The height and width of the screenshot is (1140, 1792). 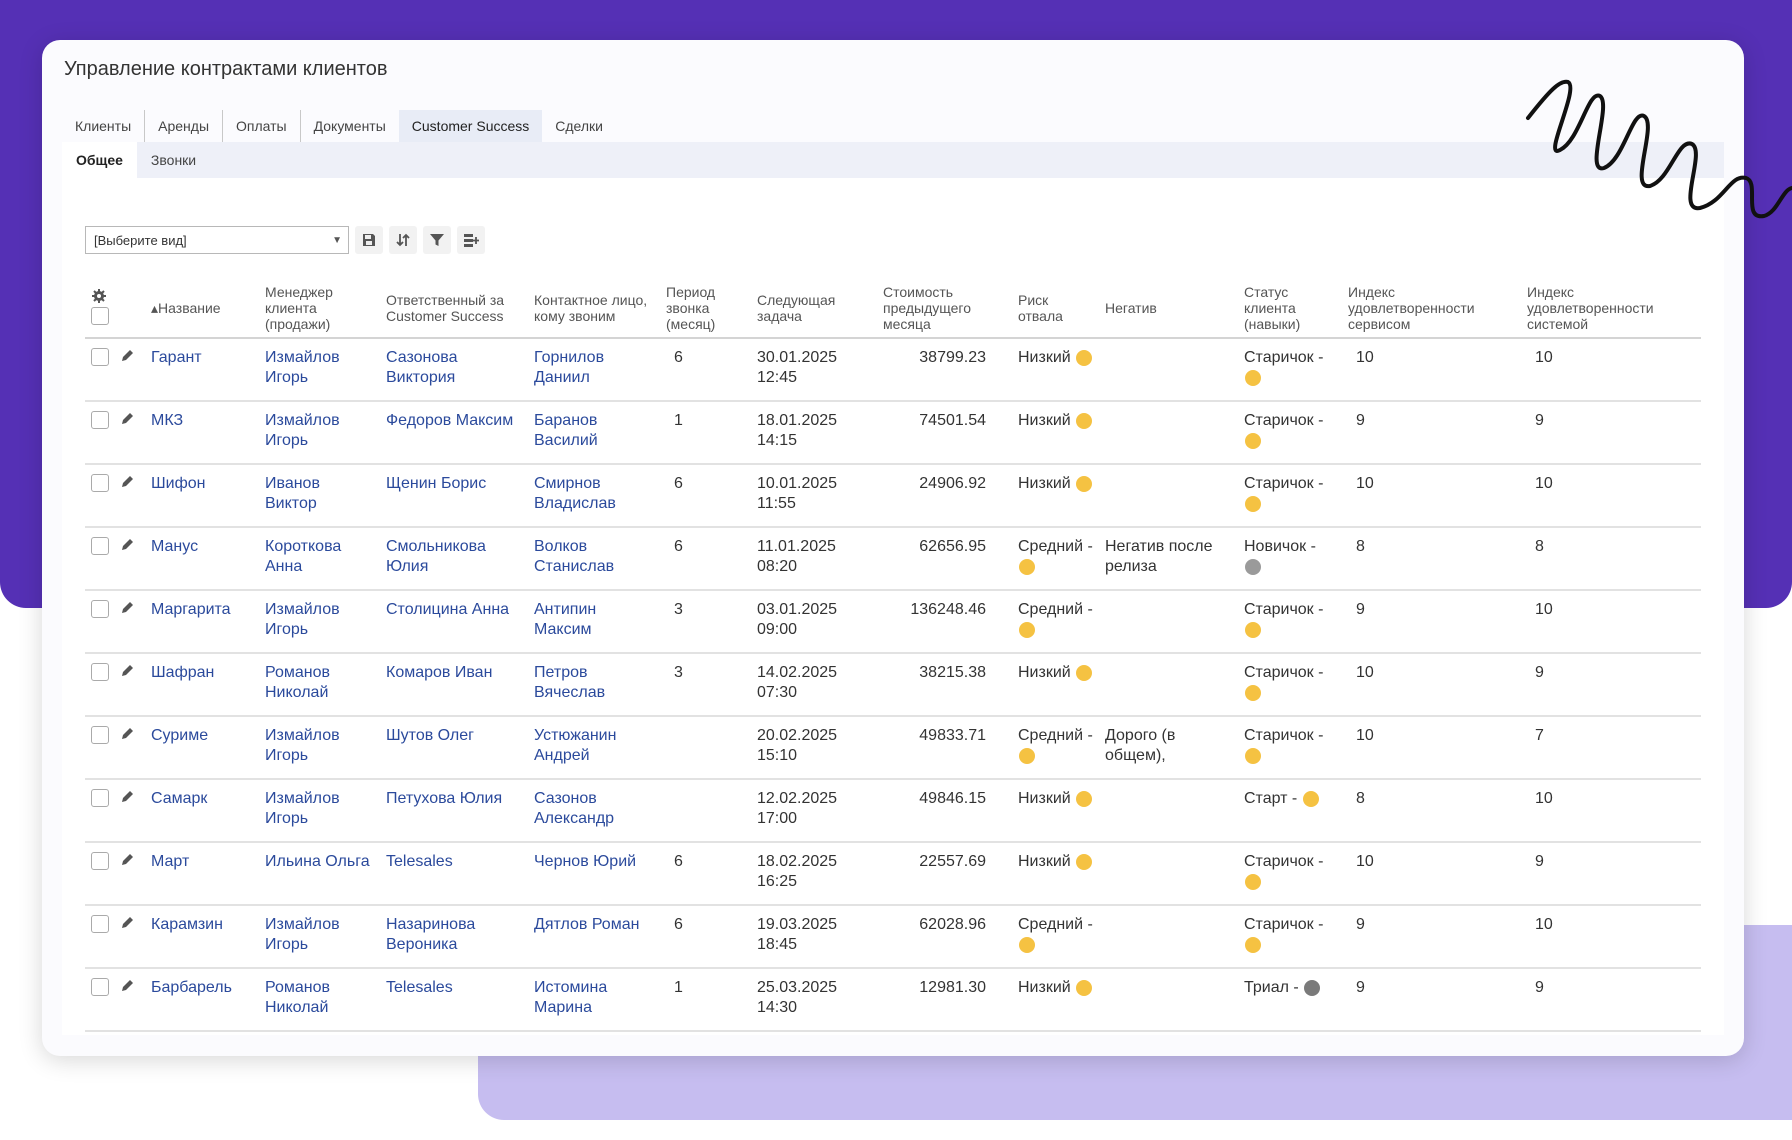 What do you see at coordinates (202, 309) in the screenshot?
I see `header-name: ▴Название` at bounding box center [202, 309].